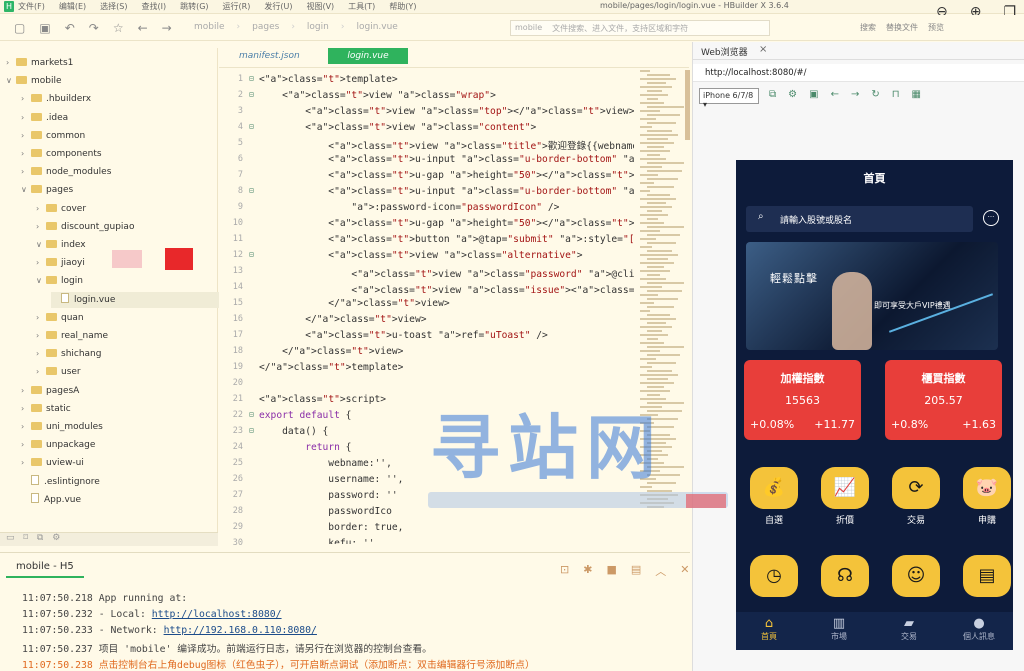  I want to click on code-line: border: true,, so click(331, 527).